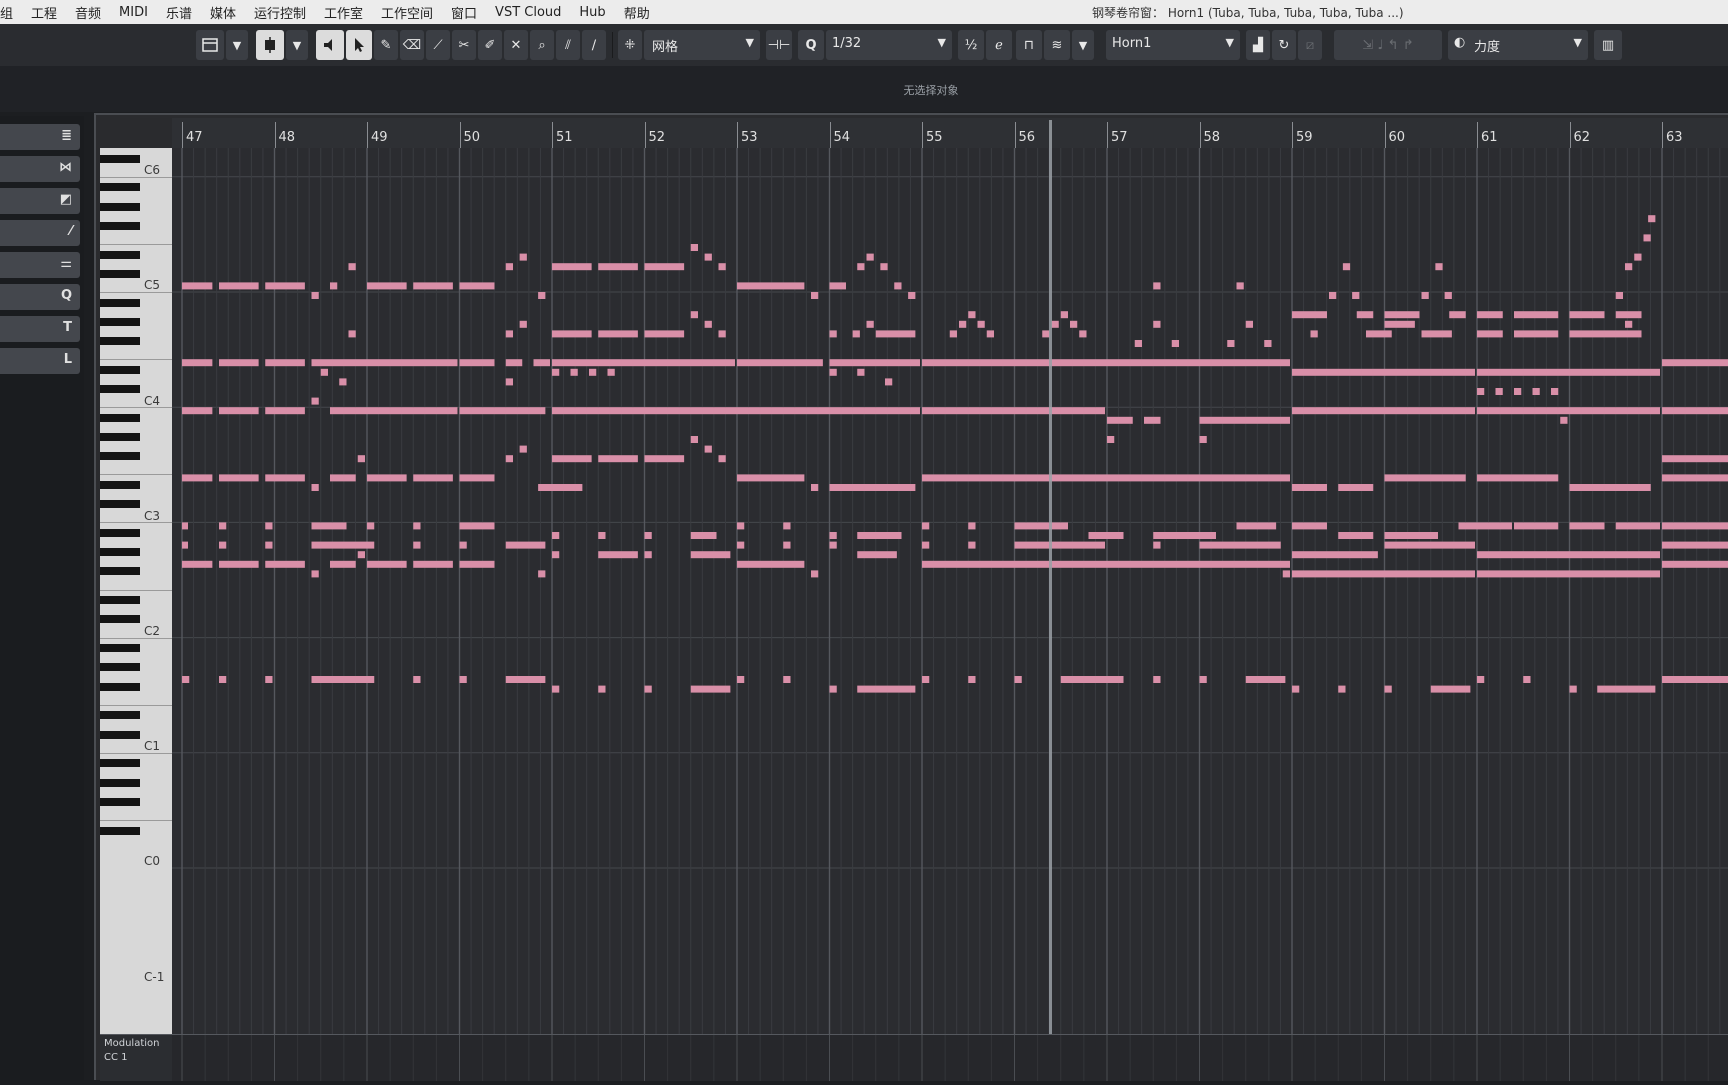  I want to click on zoom-tool: ⌕, so click(542, 45).